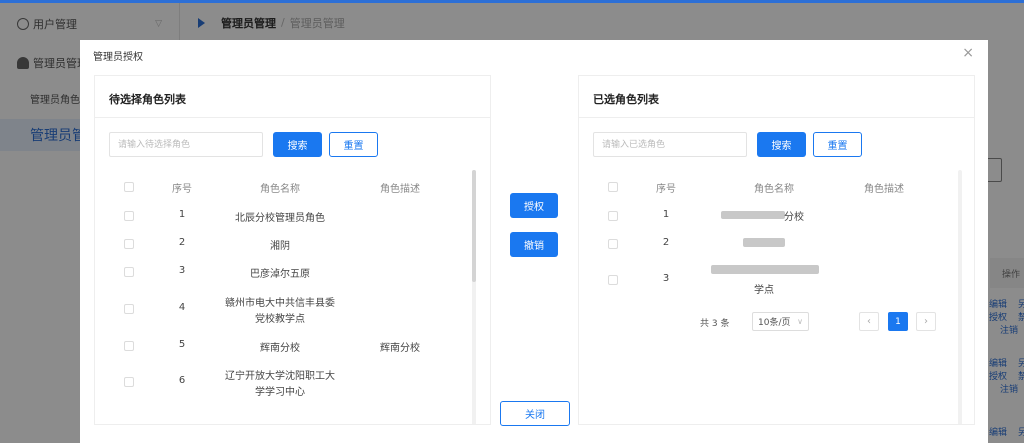 The width and height of the screenshot is (1024, 443). Describe the element at coordinates (960, 297) in the screenshot. I see `scrollbar-track` at that location.